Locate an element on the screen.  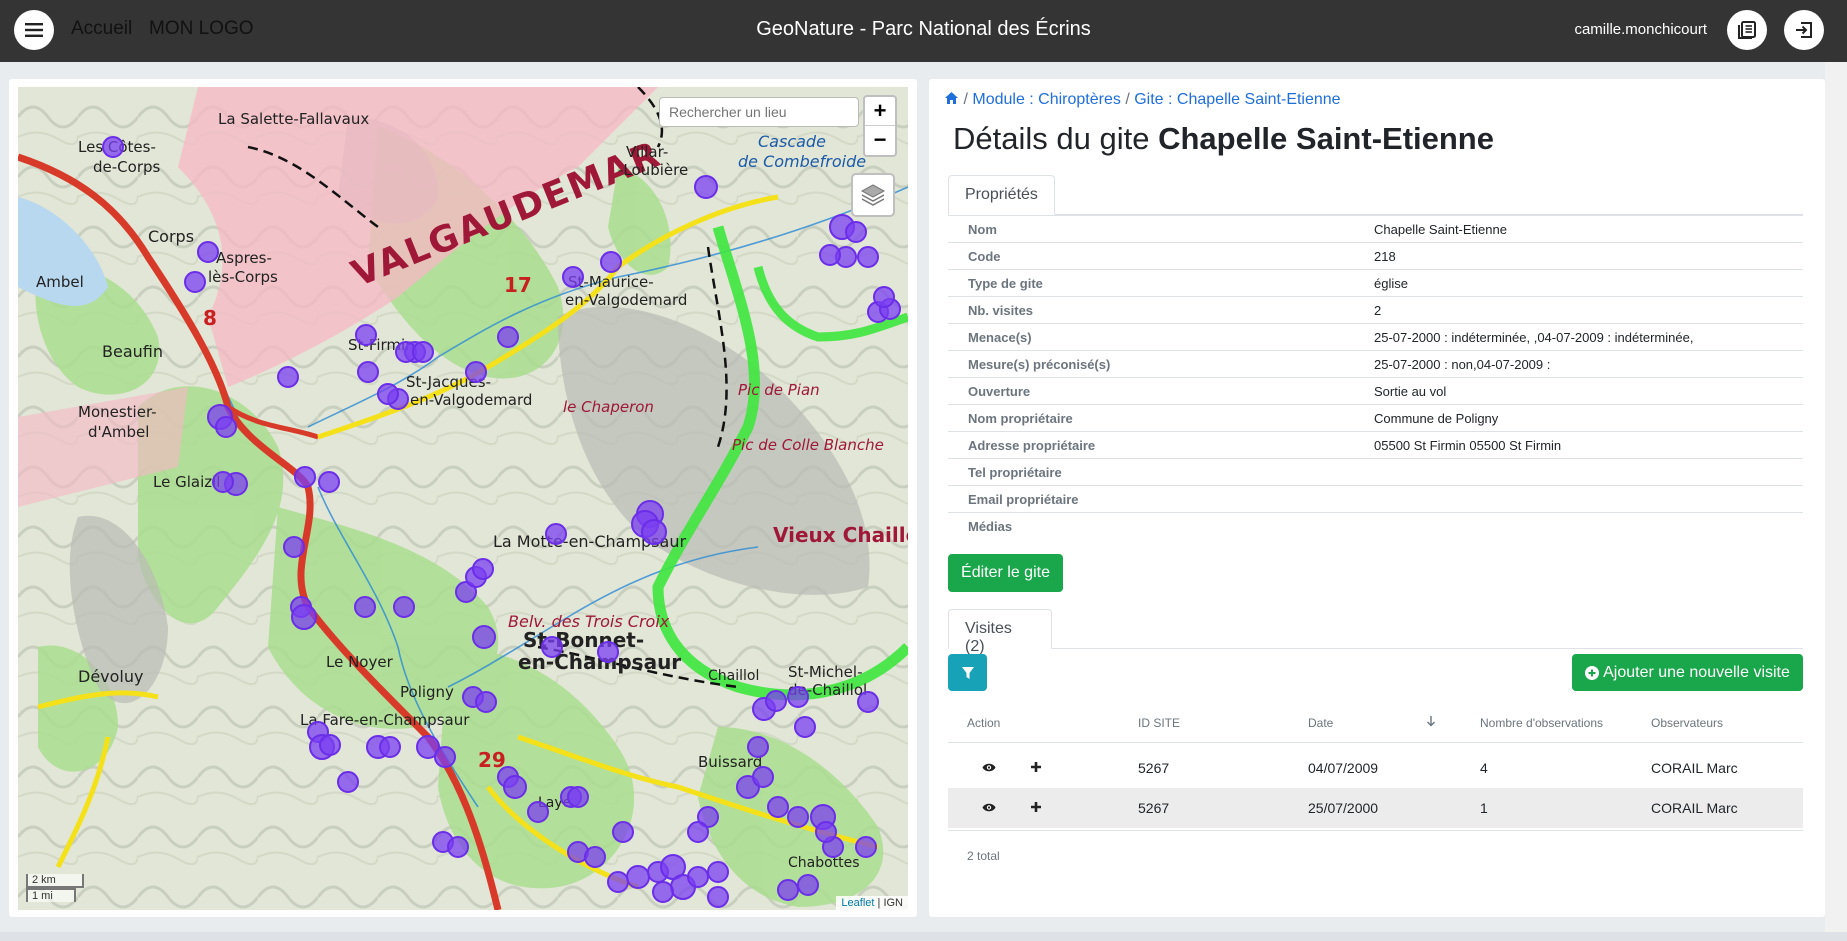
ign-attribution: IGN is located at coordinates (893, 903).